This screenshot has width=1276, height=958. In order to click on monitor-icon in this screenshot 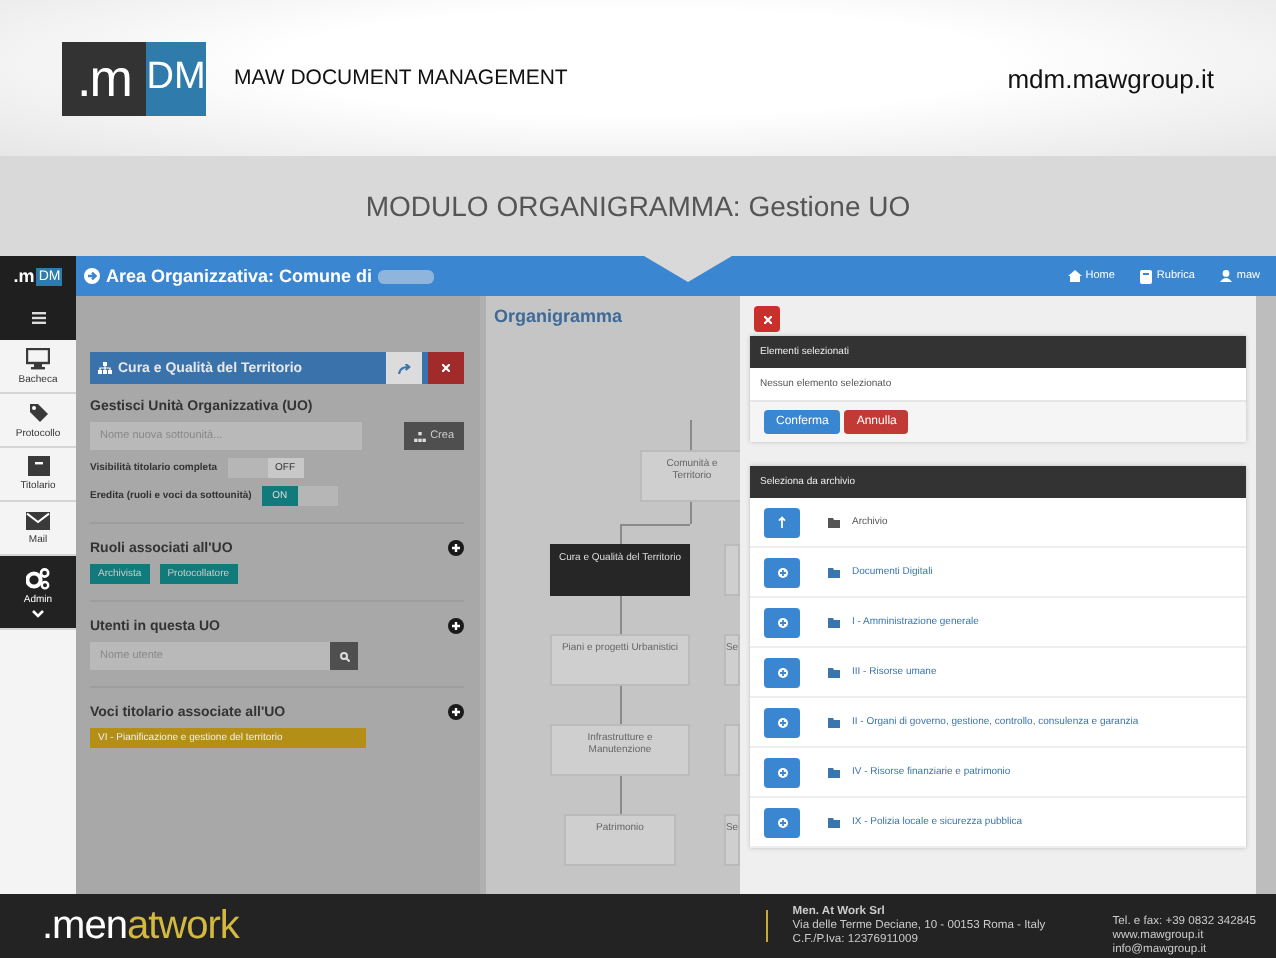, I will do `click(38, 358)`.